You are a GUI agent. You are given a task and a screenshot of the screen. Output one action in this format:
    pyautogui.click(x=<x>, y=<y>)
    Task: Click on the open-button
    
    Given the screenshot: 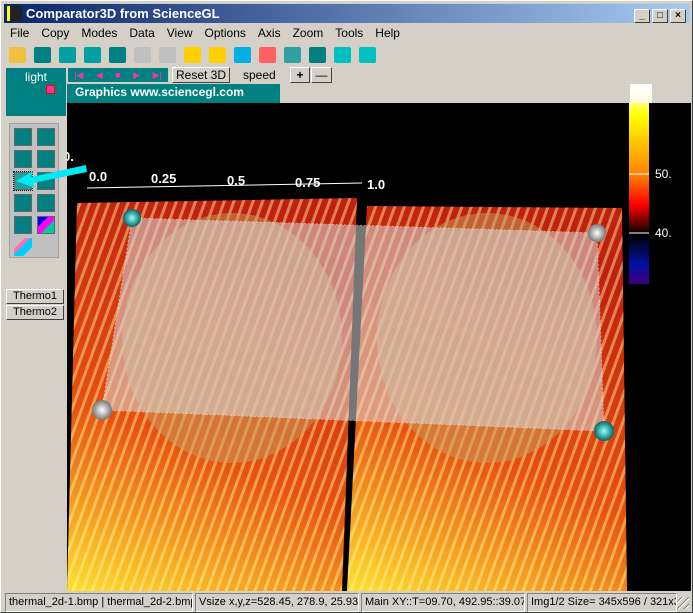 What is the action you would take?
    pyautogui.click(x=17, y=54)
    